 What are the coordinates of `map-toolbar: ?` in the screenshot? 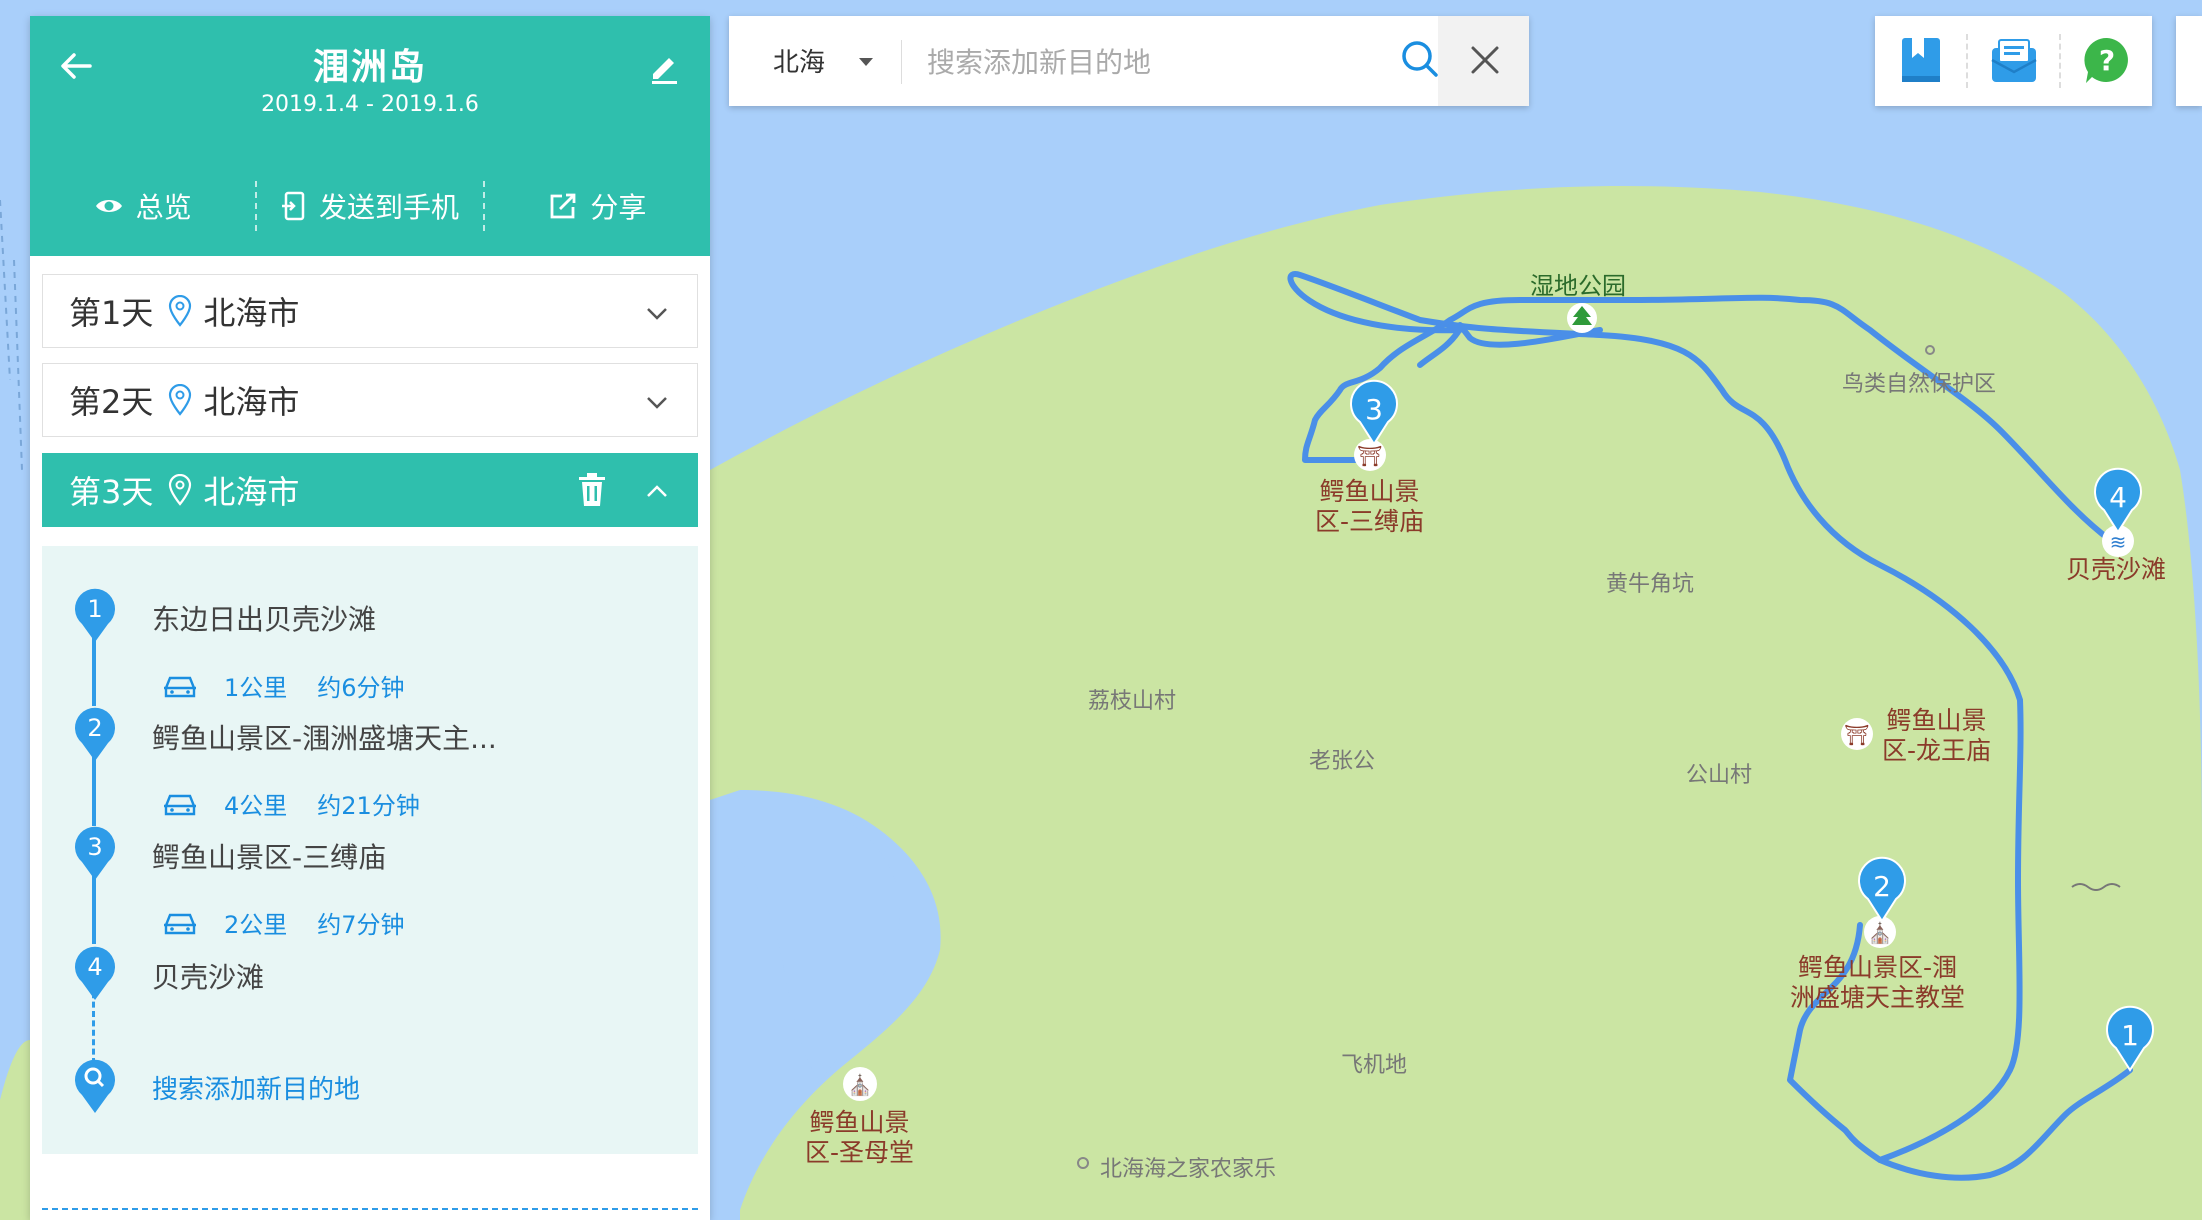 It's located at (2013, 61).